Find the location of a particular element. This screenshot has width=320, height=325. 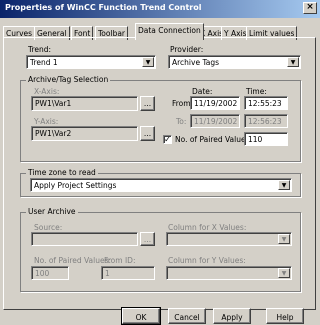

apply-button: Apply is located at coordinates (232, 316).